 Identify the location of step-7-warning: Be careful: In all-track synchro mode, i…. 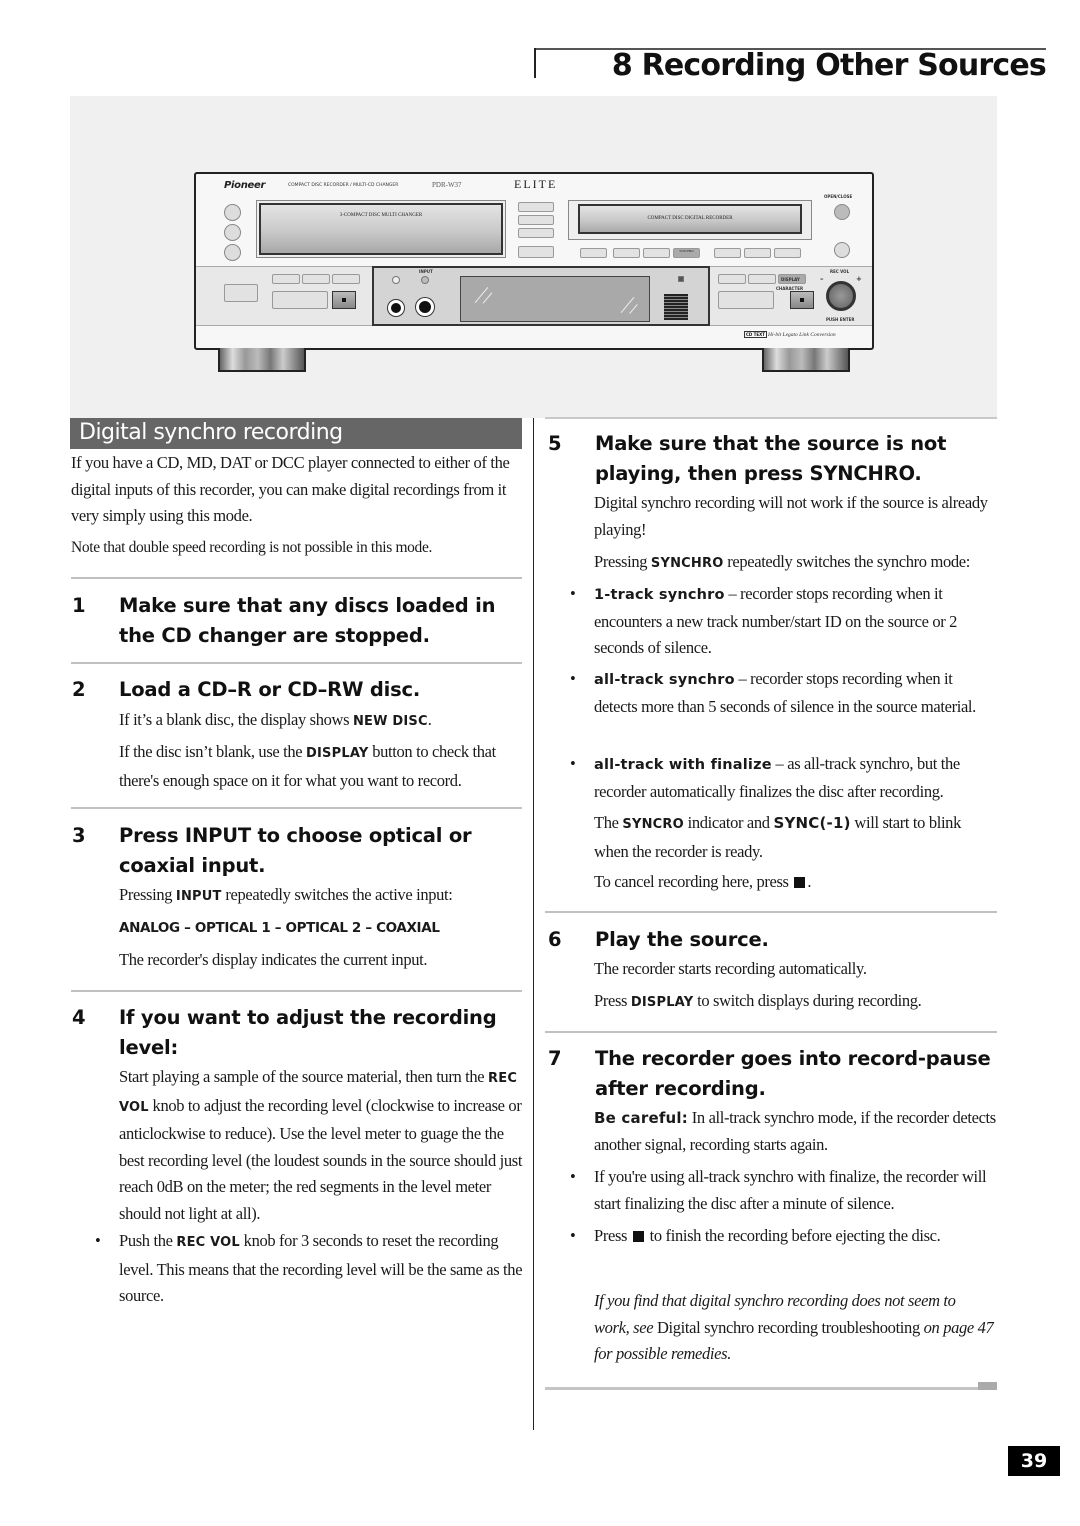
(796, 1131).